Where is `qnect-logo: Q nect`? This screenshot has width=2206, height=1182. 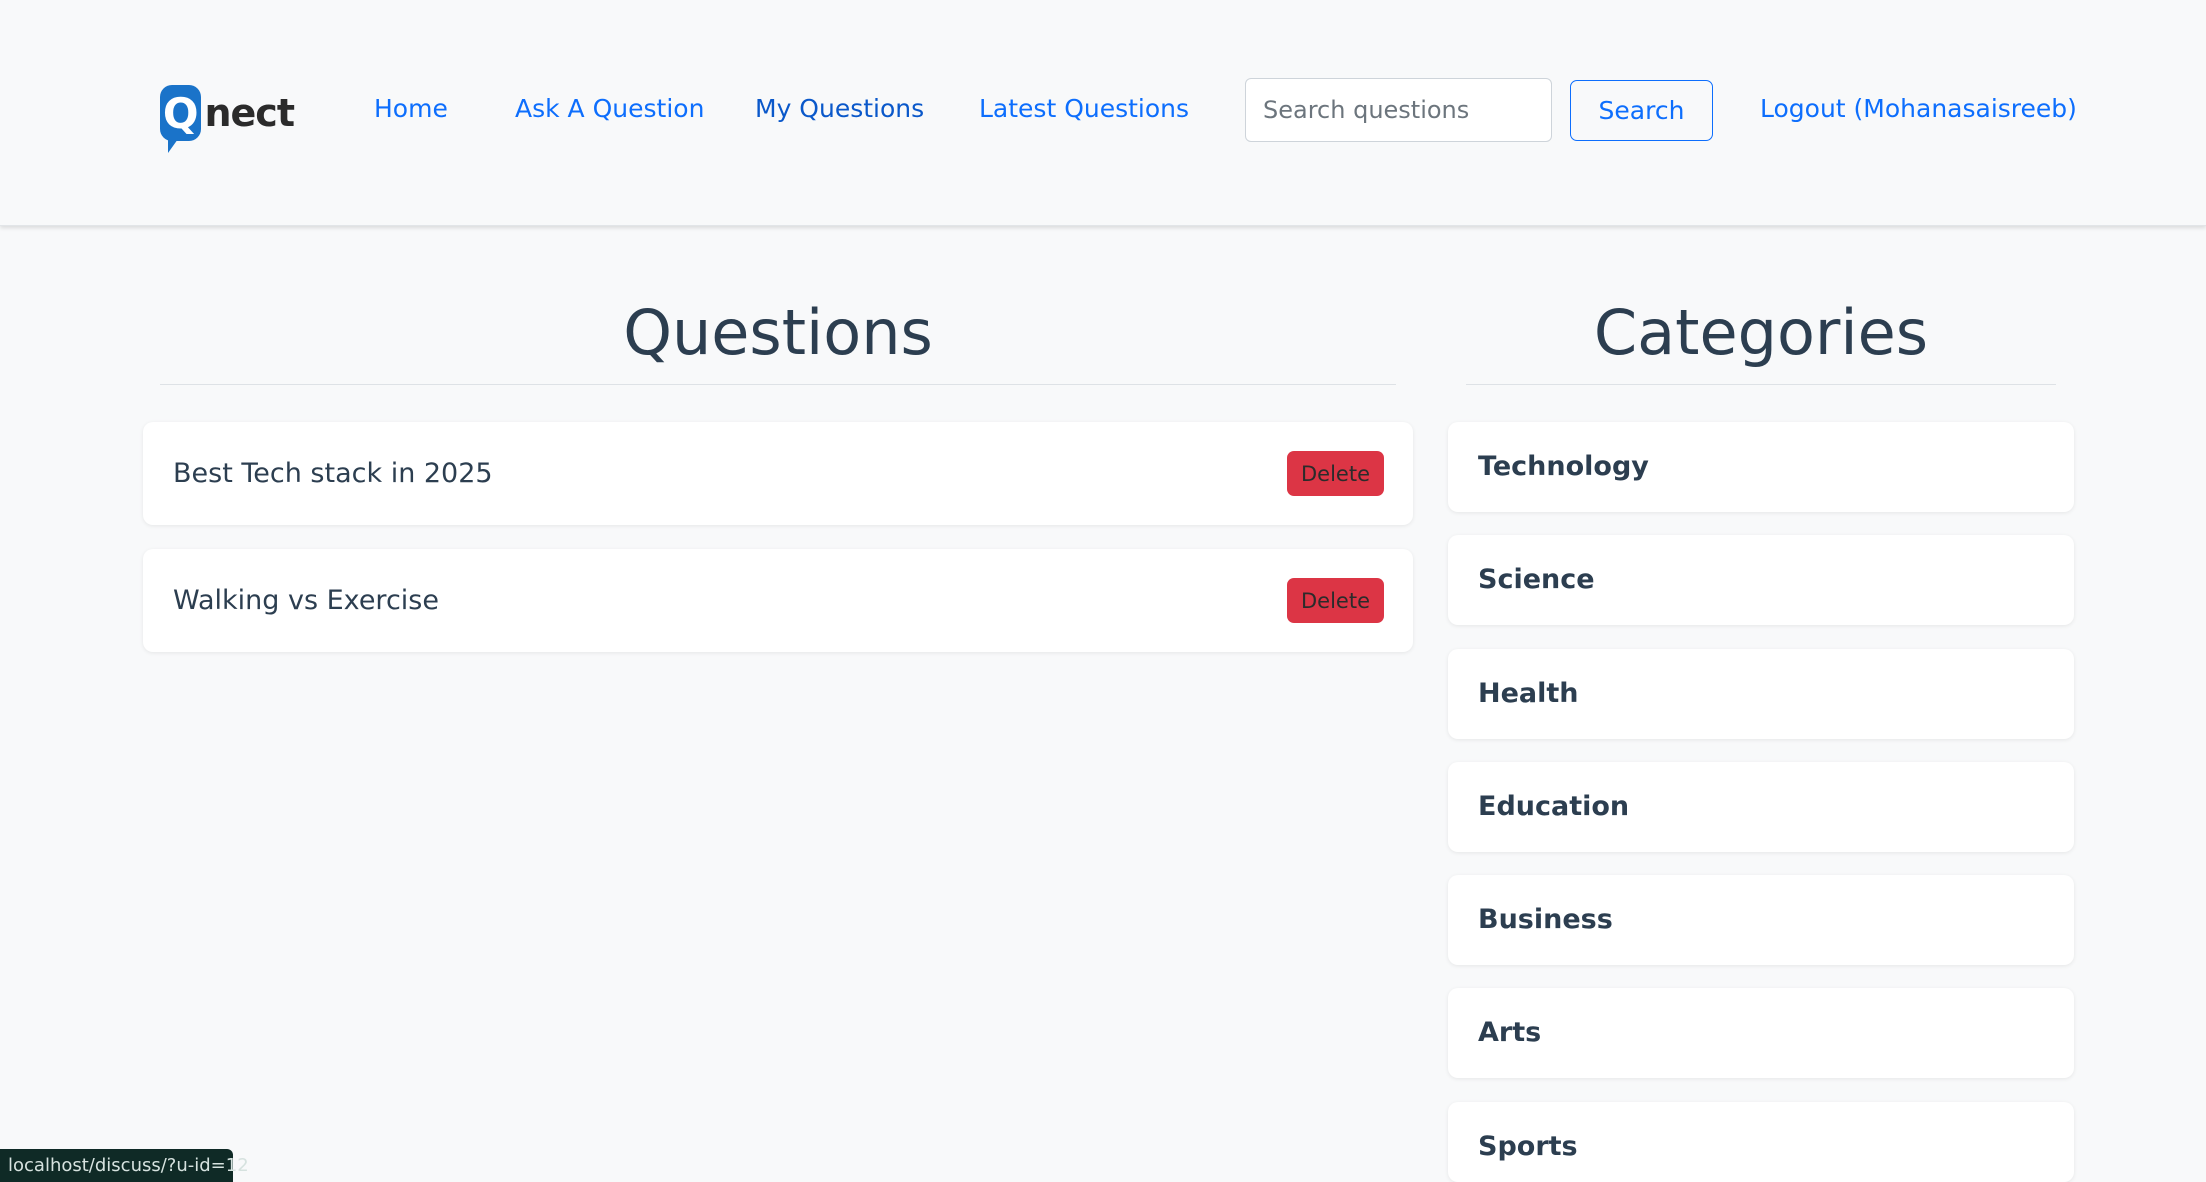 qnect-logo: Q nect is located at coordinates (227, 116).